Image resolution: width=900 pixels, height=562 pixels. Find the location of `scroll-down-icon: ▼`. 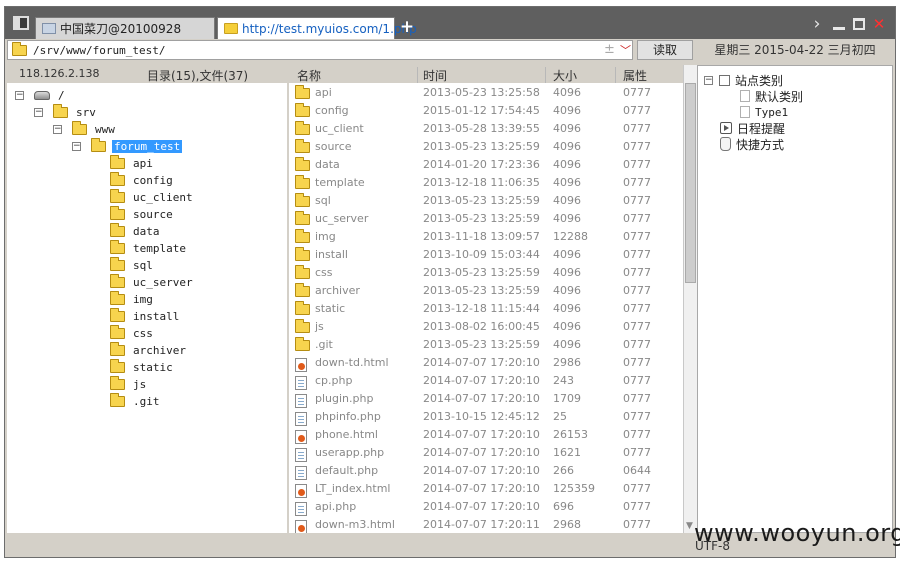

scroll-down-icon: ▼ is located at coordinates (689, 526).